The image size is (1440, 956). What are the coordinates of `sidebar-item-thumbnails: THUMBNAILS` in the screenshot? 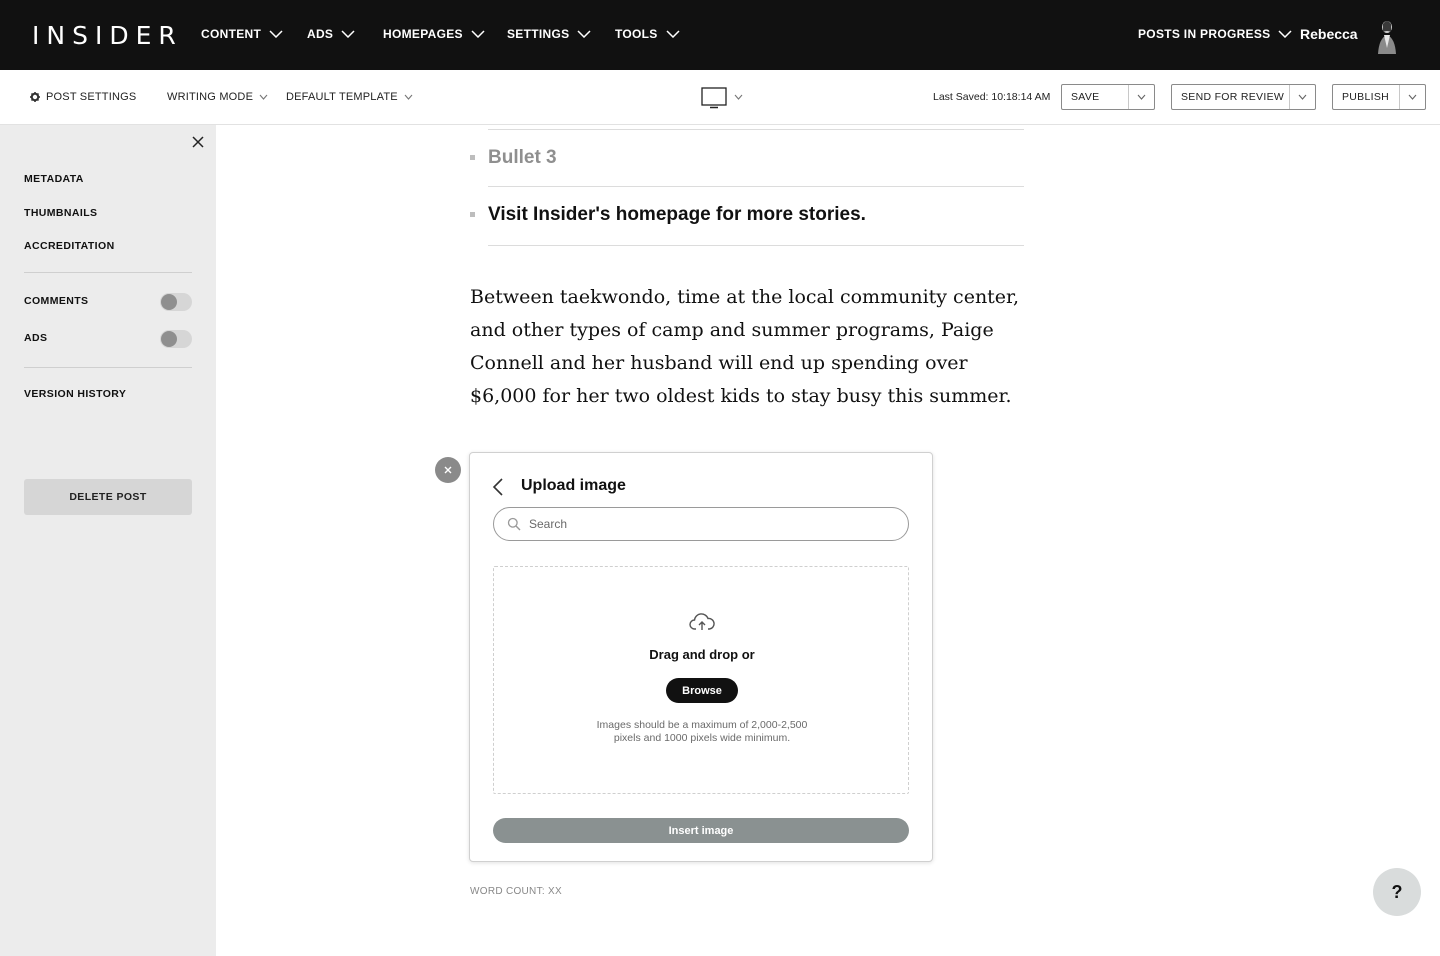 It's located at (60, 213).